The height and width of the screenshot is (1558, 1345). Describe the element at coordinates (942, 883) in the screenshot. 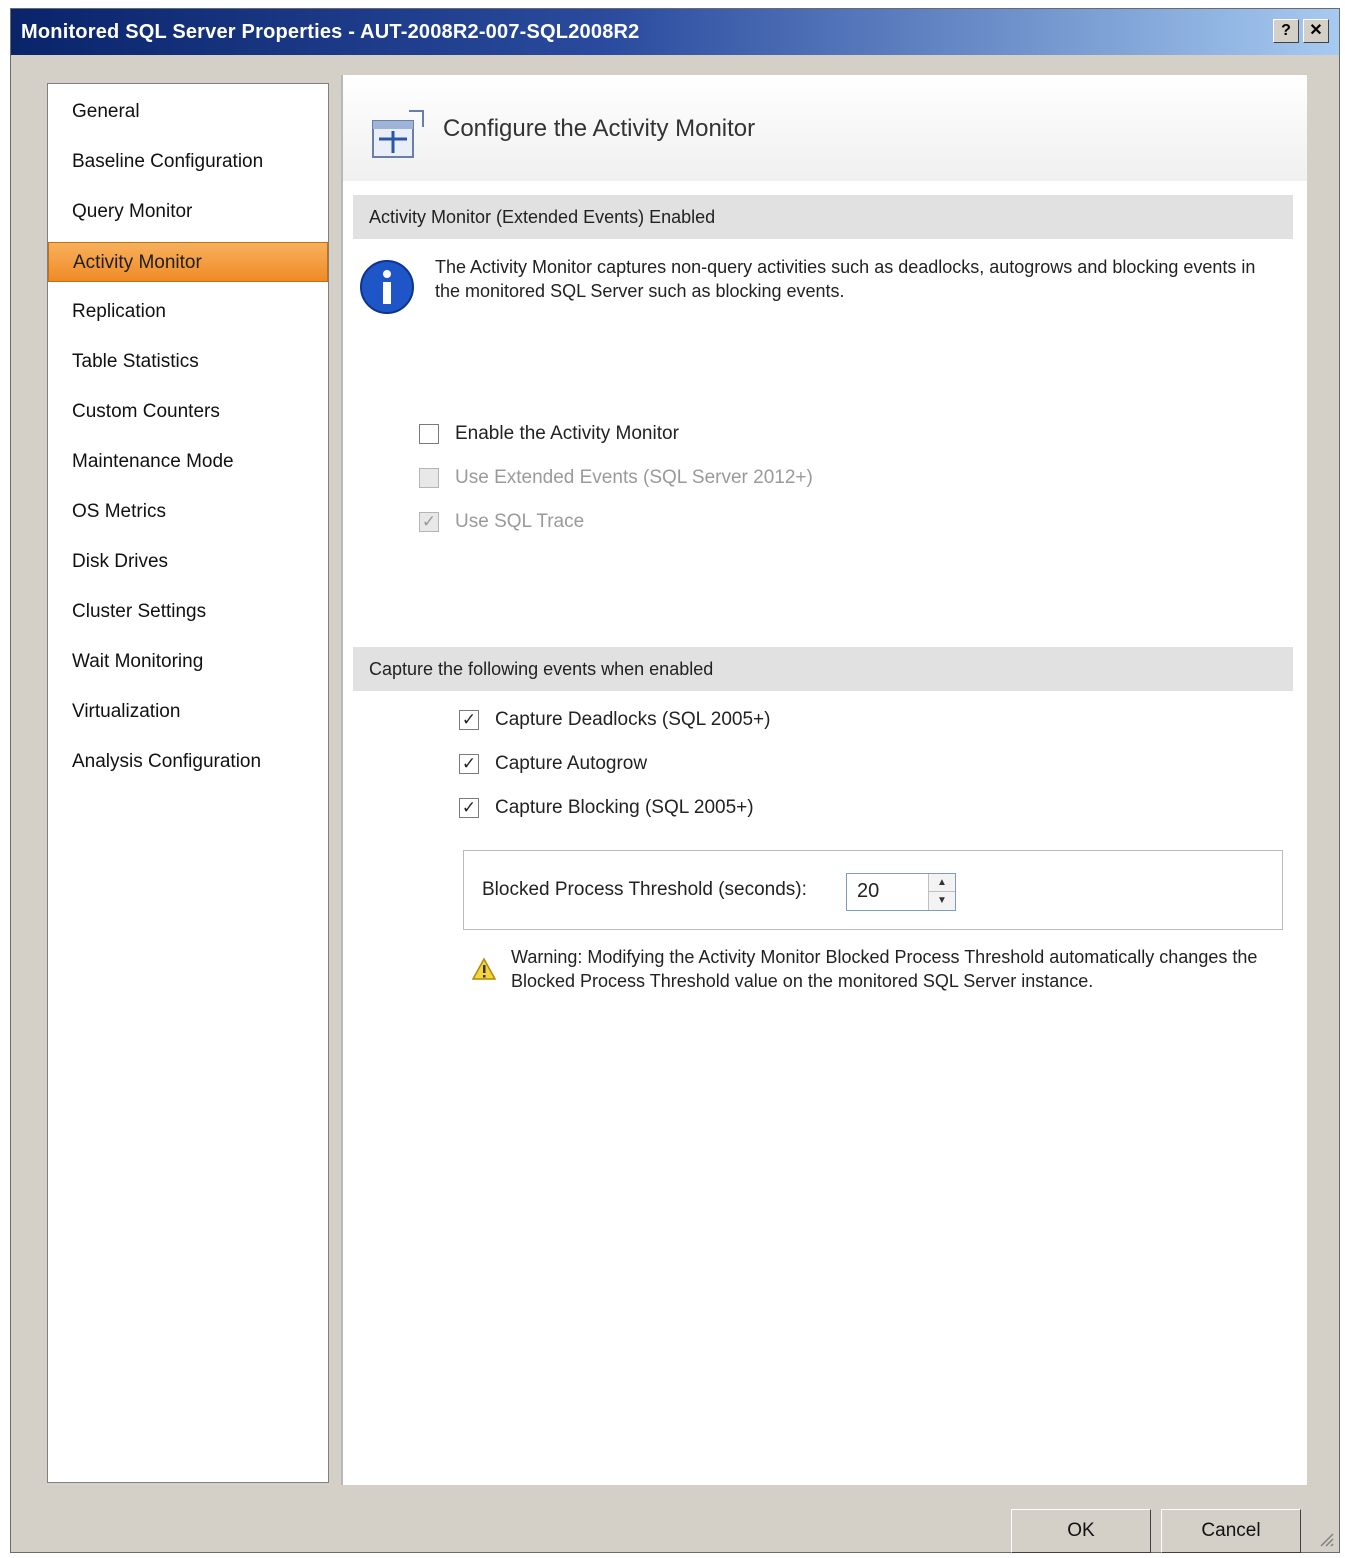

I see `spinner-up-arrow-icon: ▲` at that location.